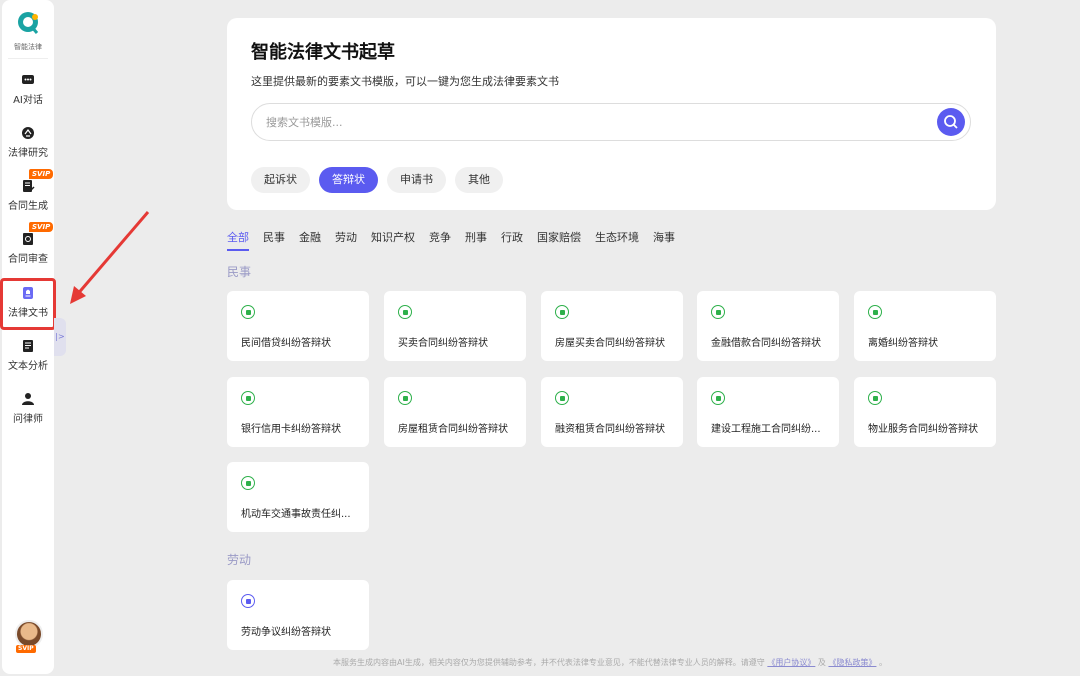 This screenshot has width=1080, height=676. I want to click on template-card: 买卖合同纠纷答辩状, so click(455, 326).